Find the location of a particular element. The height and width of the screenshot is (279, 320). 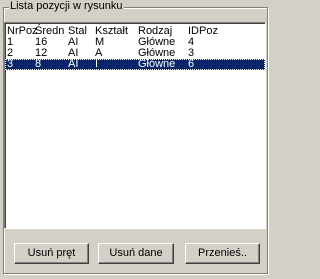

cell-nrpoz: 3 is located at coordinates (10, 64).